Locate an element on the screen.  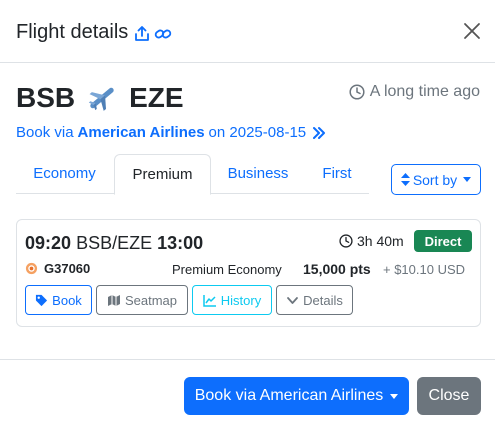
book-via-date: on 2025-08-15 is located at coordinates (257, 132).